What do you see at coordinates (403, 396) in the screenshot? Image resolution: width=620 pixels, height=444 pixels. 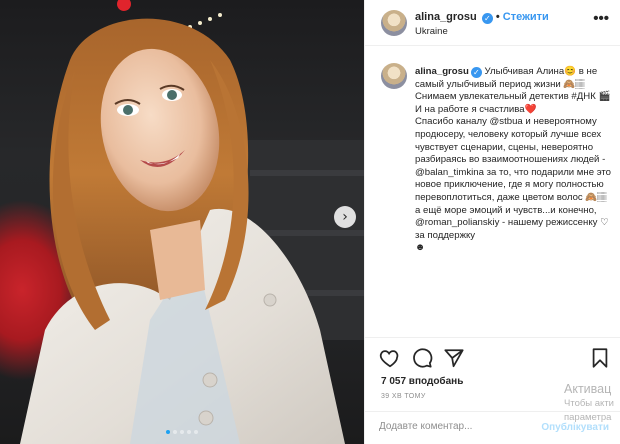 I see `post-timestamp: 39 ХВ ТОМУ` at bounding box center [403, 396].